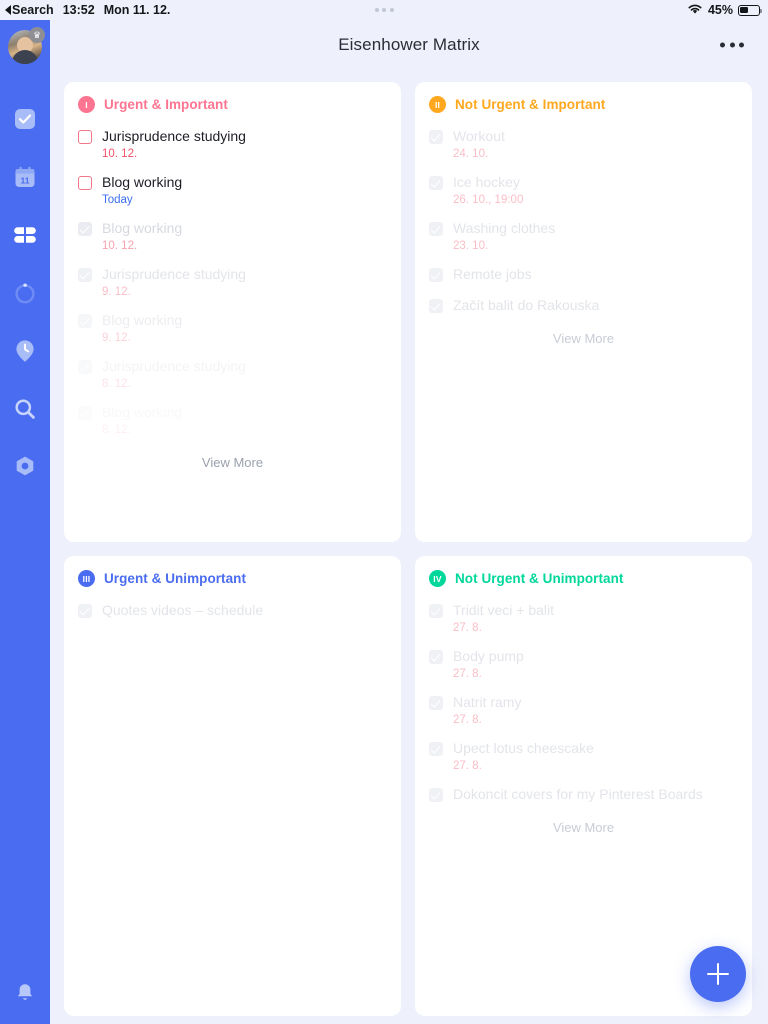 This screenshot has height=1024, width=768. I want to click on quadrant-title: Not Urgent & Unimportant, so click(539, 578).